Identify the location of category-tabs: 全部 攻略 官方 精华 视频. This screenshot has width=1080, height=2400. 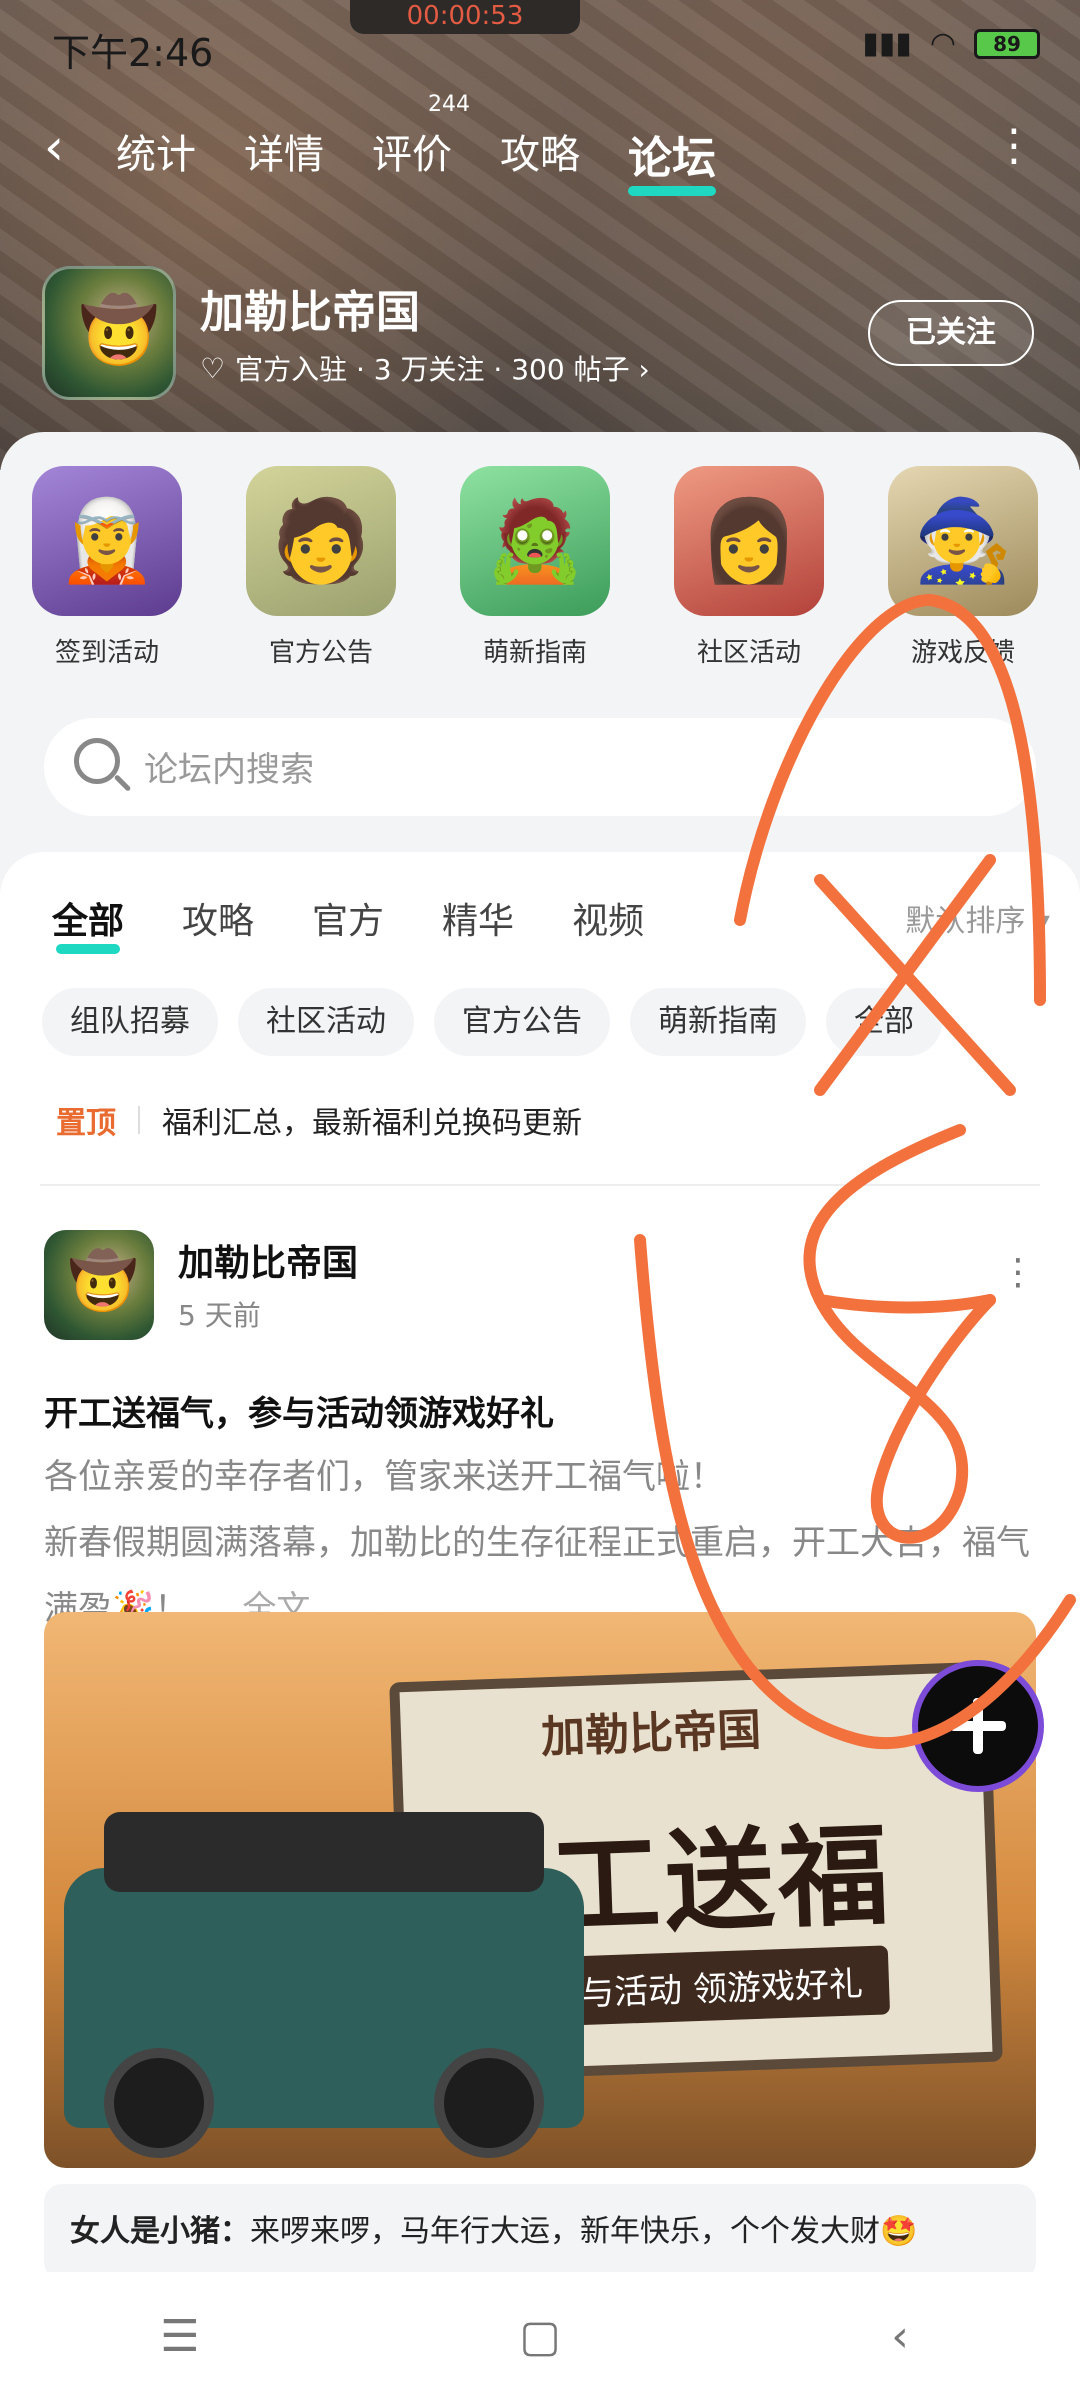
(348, 923).